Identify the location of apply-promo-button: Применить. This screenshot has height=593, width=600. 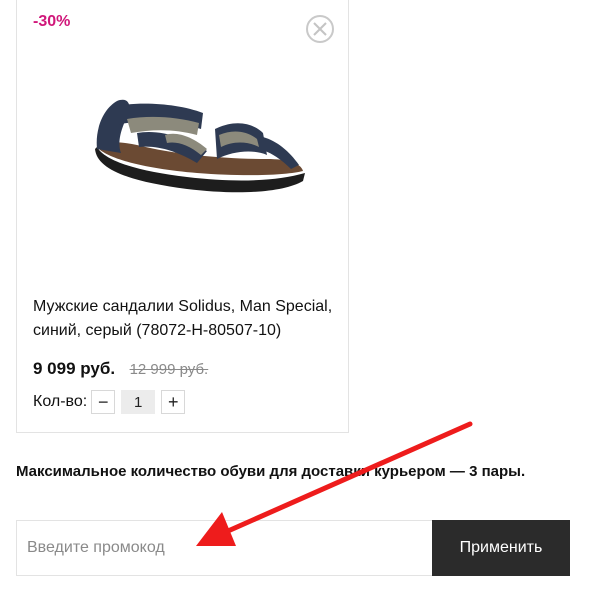
(501, 548).